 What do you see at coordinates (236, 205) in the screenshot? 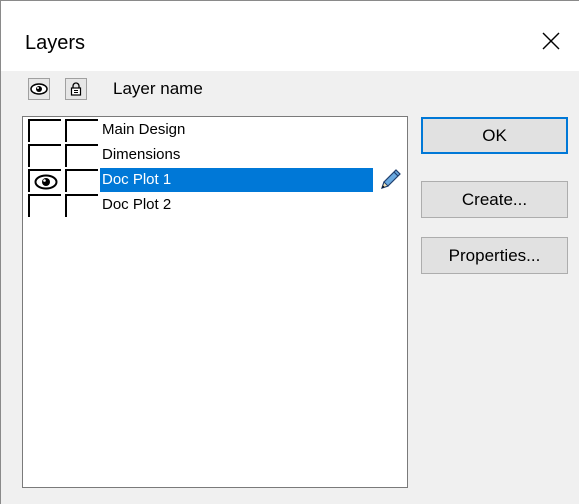
I see `layer-name: Doc Plot 2` at bounding box center [236, 205].